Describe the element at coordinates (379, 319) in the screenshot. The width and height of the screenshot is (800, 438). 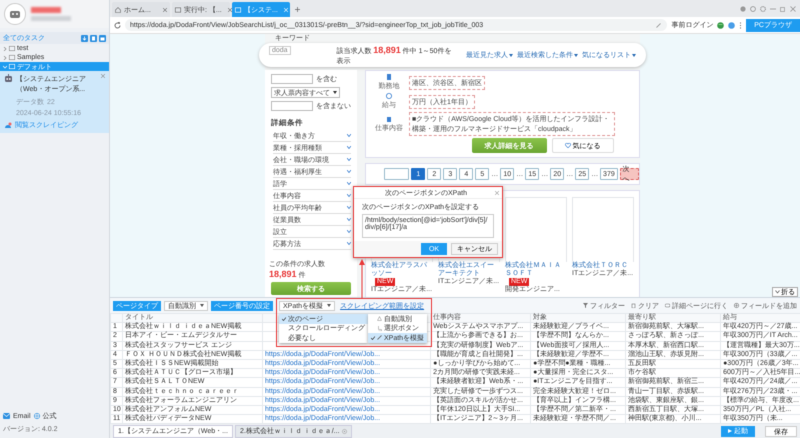
I see `triangle-icon` at that location.